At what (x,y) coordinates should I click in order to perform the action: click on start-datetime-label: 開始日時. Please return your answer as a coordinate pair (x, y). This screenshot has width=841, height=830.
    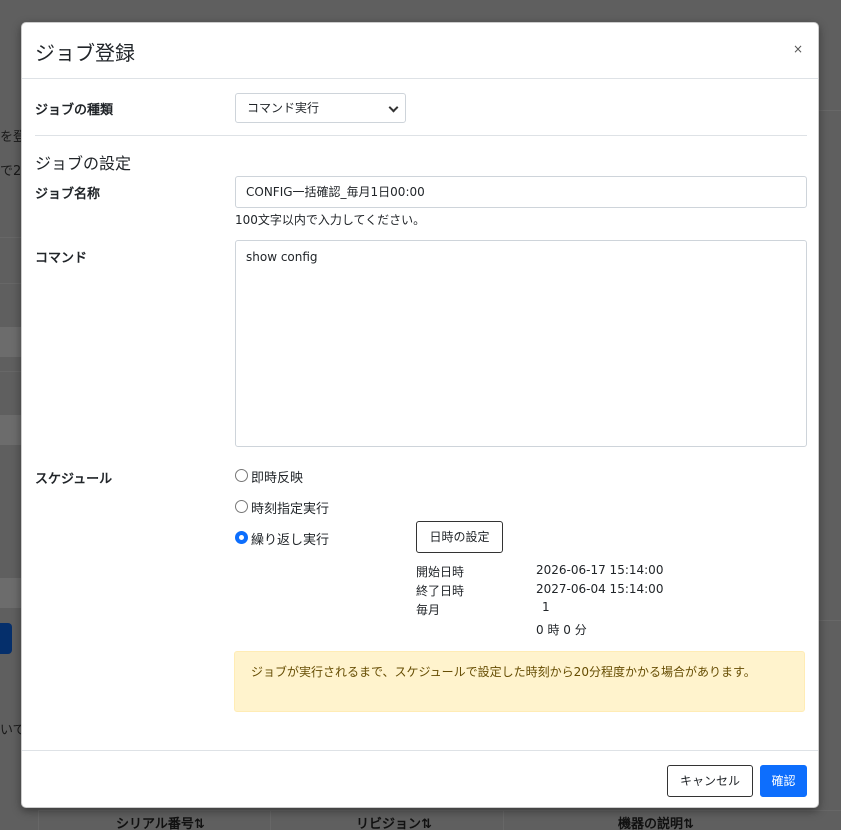
    Looking at the image, I should click on (440, 572).